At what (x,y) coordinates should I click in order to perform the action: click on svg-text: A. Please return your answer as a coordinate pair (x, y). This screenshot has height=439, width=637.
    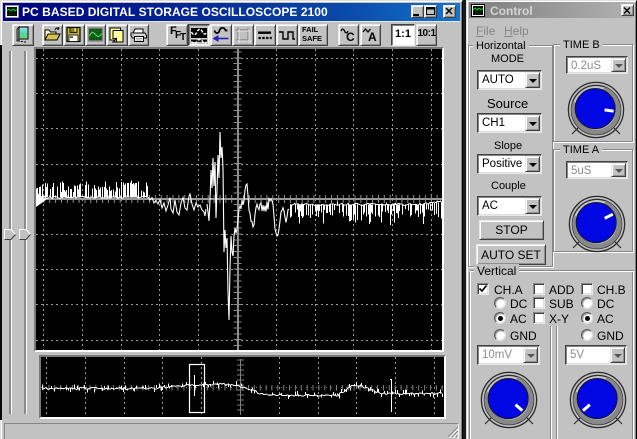
    Looking at the image, I should click on (372, 37).